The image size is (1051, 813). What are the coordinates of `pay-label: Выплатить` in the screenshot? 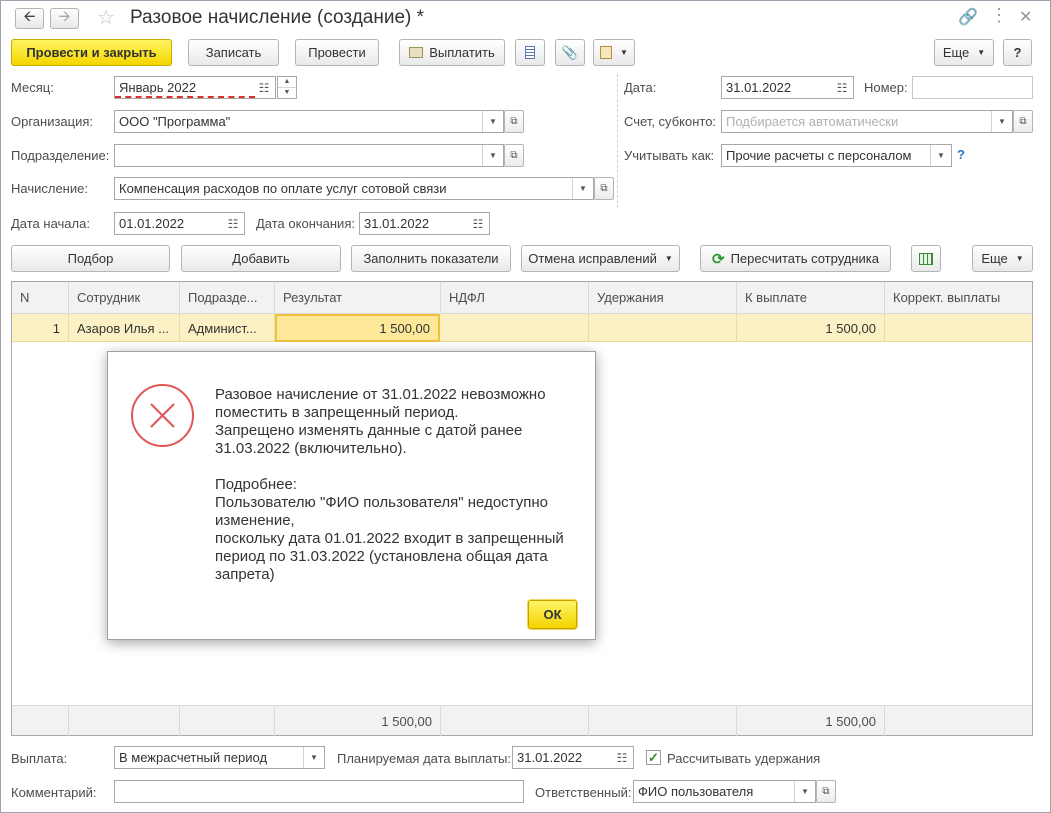 It's located at (462, 52).